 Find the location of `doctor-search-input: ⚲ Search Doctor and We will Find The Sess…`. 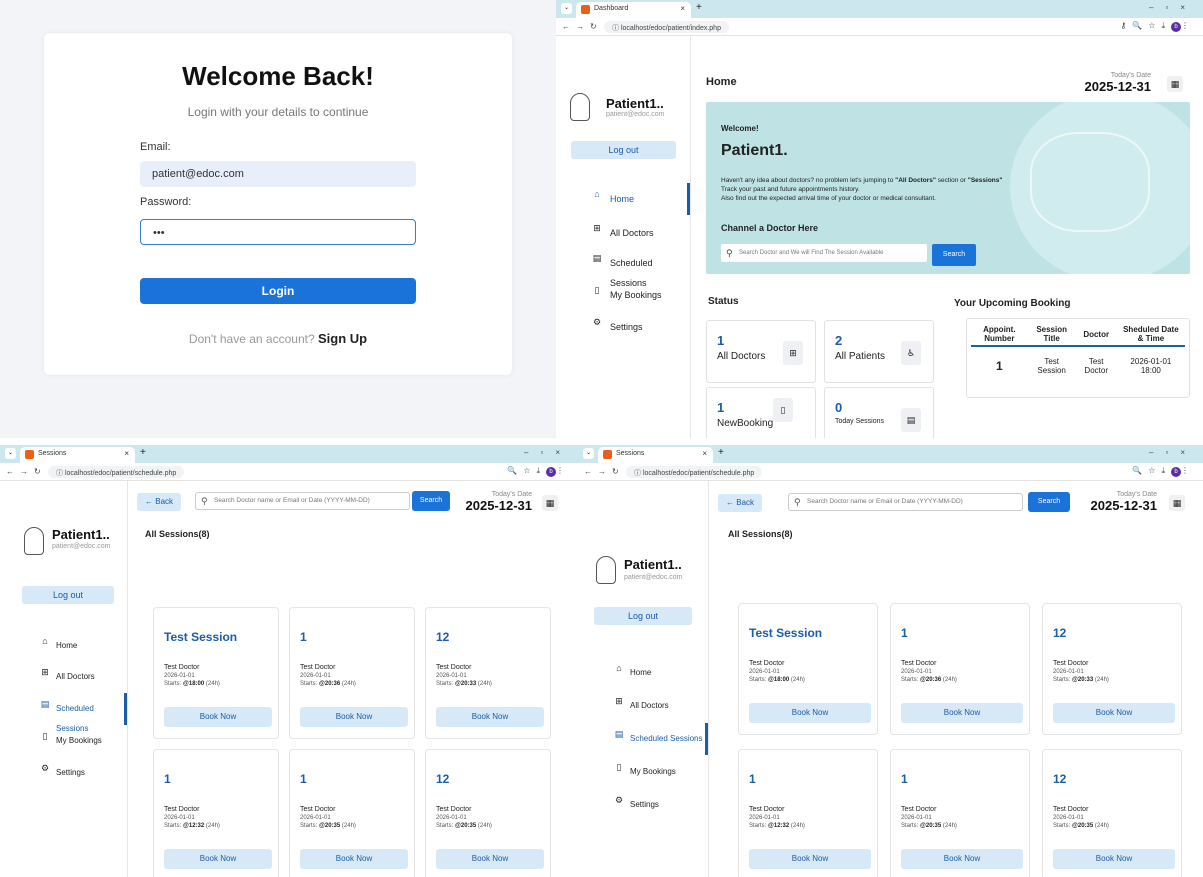

doctor-search-input: ⚲ Search Doctor and We will Find The Sess… is located at coordinates (824, 253).